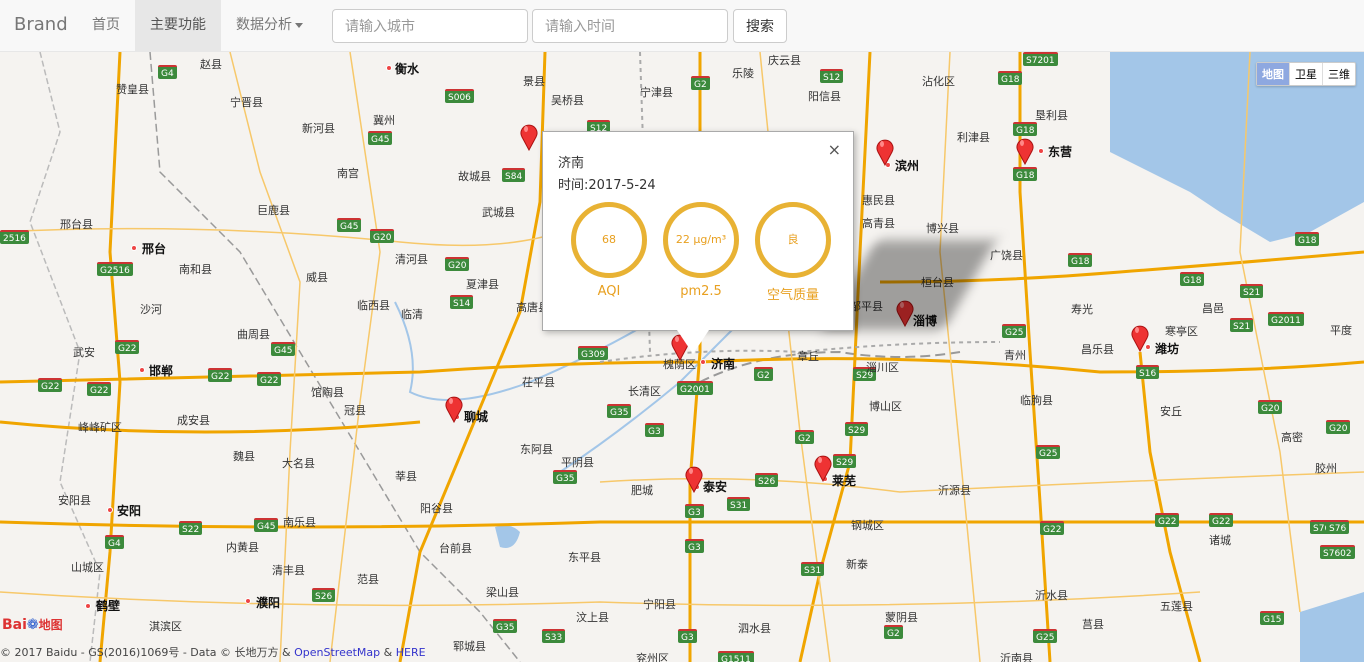 This screenshot has width=1364, height=662. Describe the element at coordinates (106, 25) in the screenshot. I see `nav-home: 首页` at that location.